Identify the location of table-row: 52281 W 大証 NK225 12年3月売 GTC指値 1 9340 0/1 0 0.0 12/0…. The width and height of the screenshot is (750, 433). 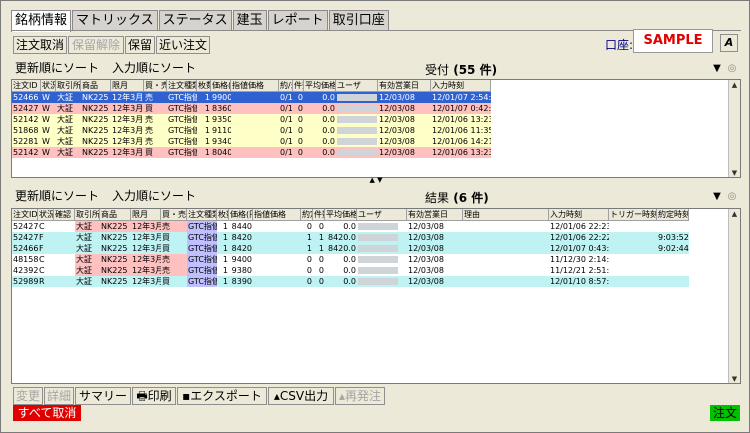
(251, 141).